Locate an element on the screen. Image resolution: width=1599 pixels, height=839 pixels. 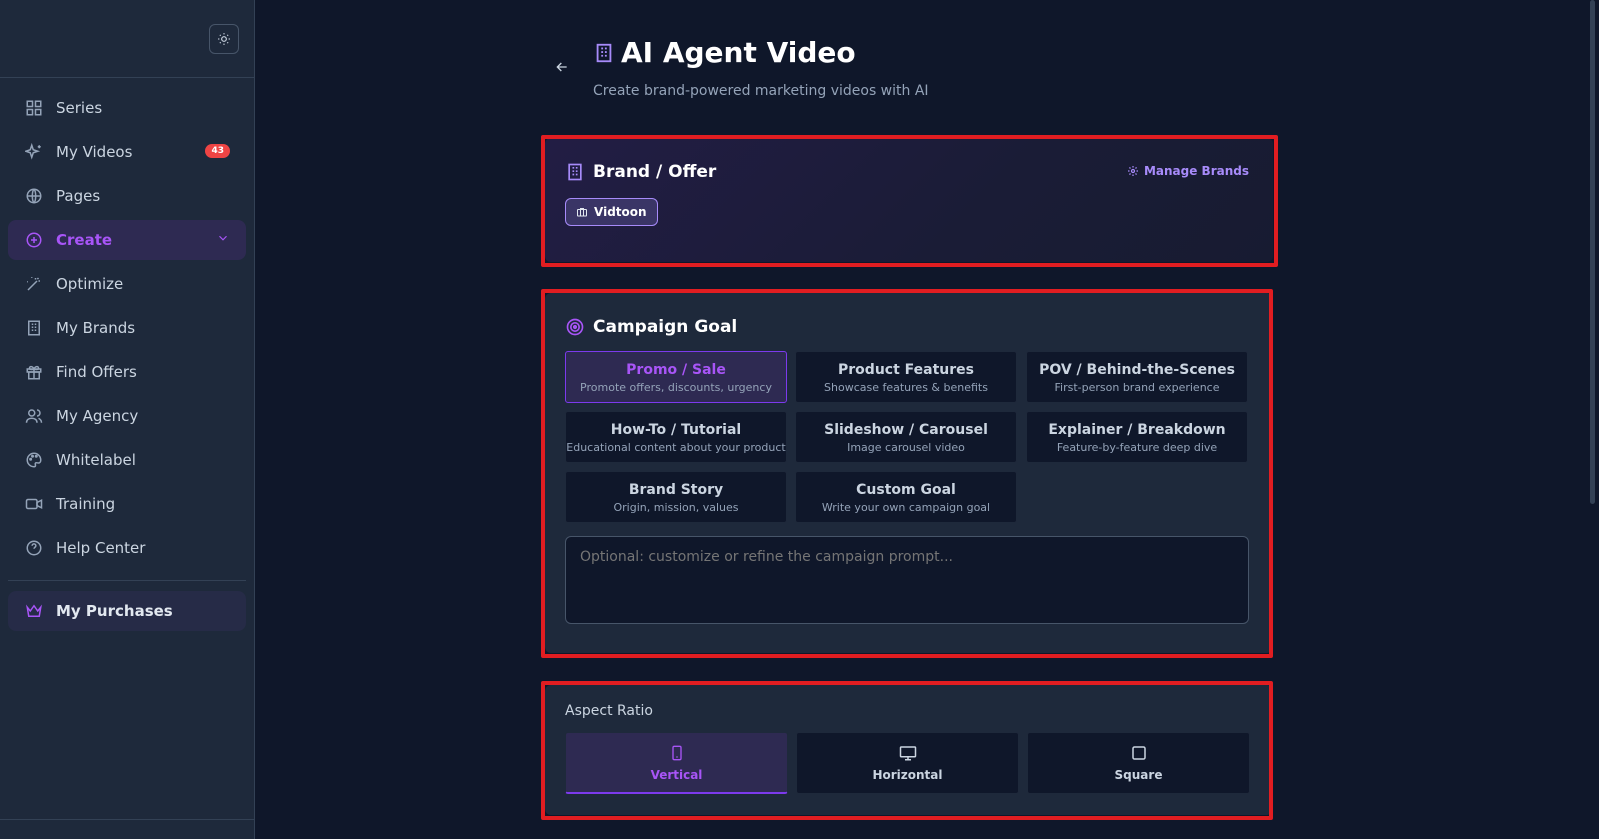
sidebar-item-label: Series is located at coordinates (79, 108).